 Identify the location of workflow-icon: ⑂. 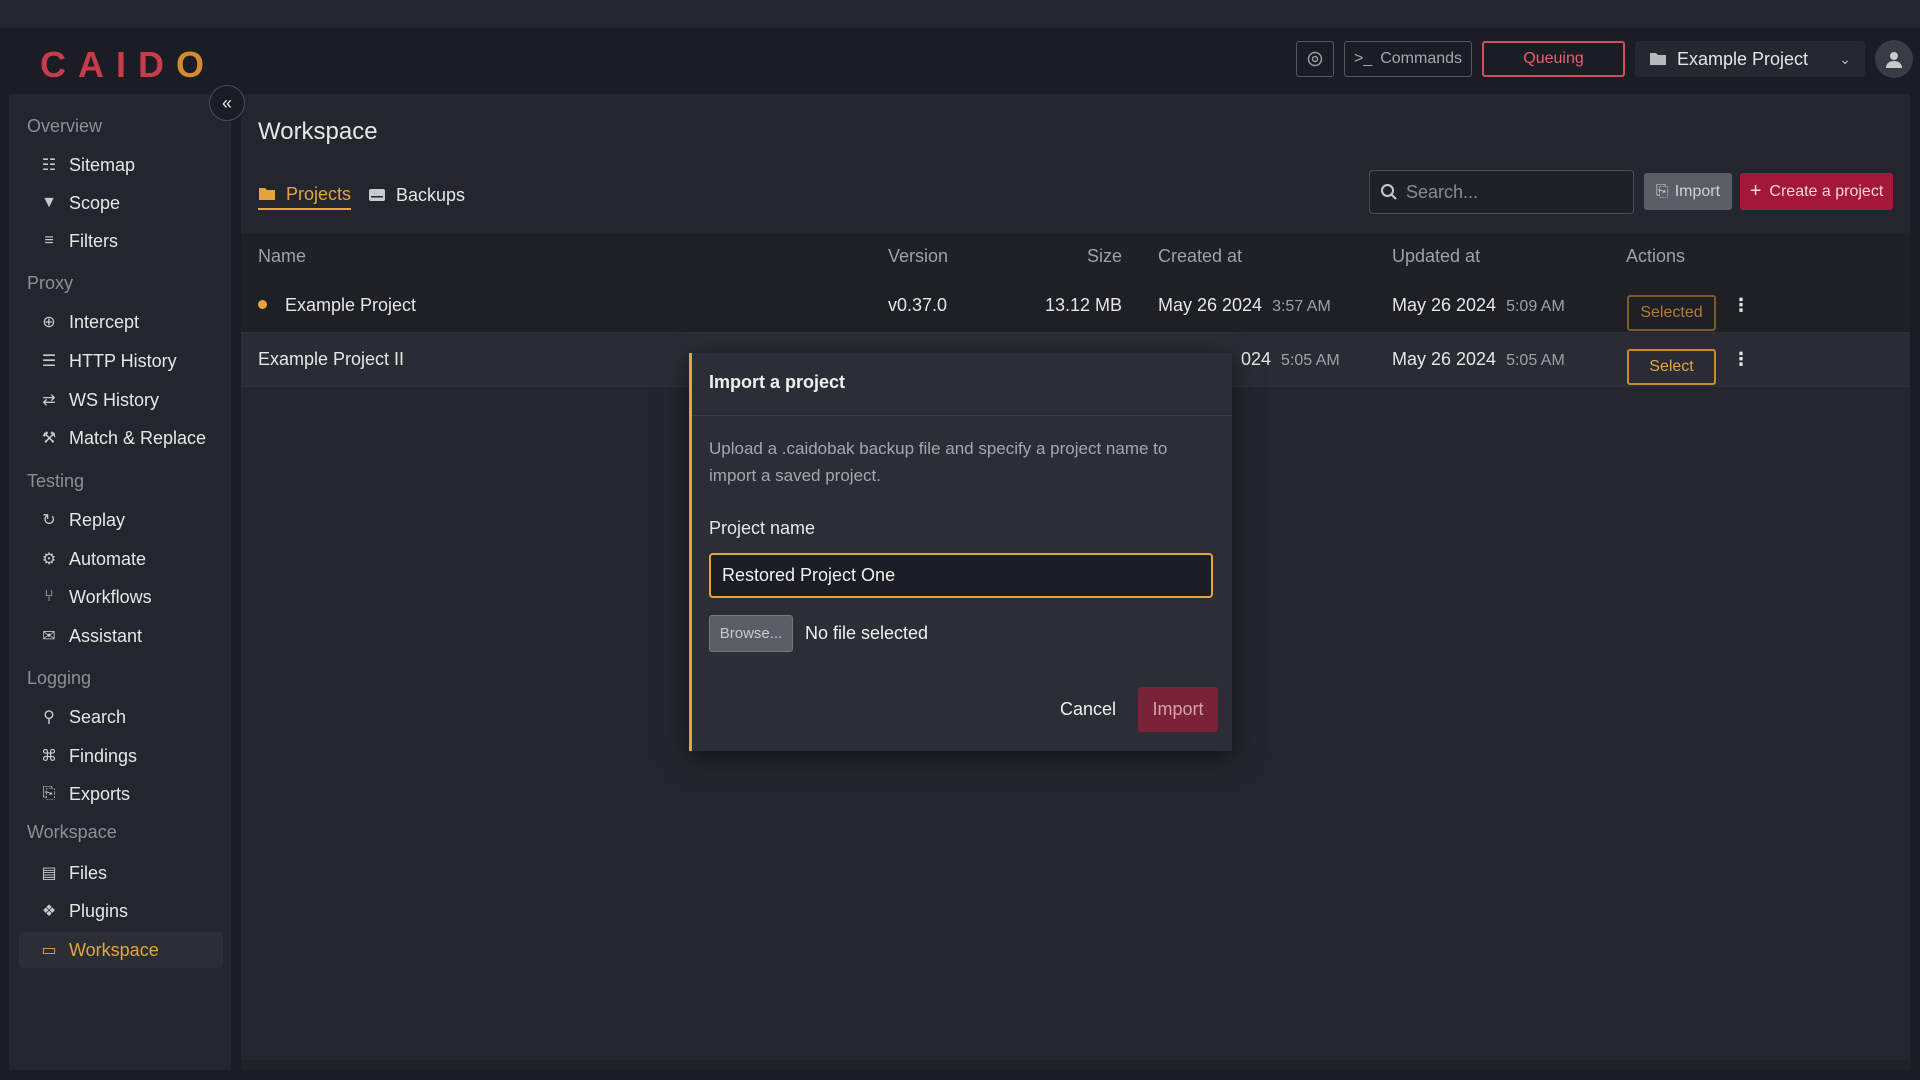
(49, 596).